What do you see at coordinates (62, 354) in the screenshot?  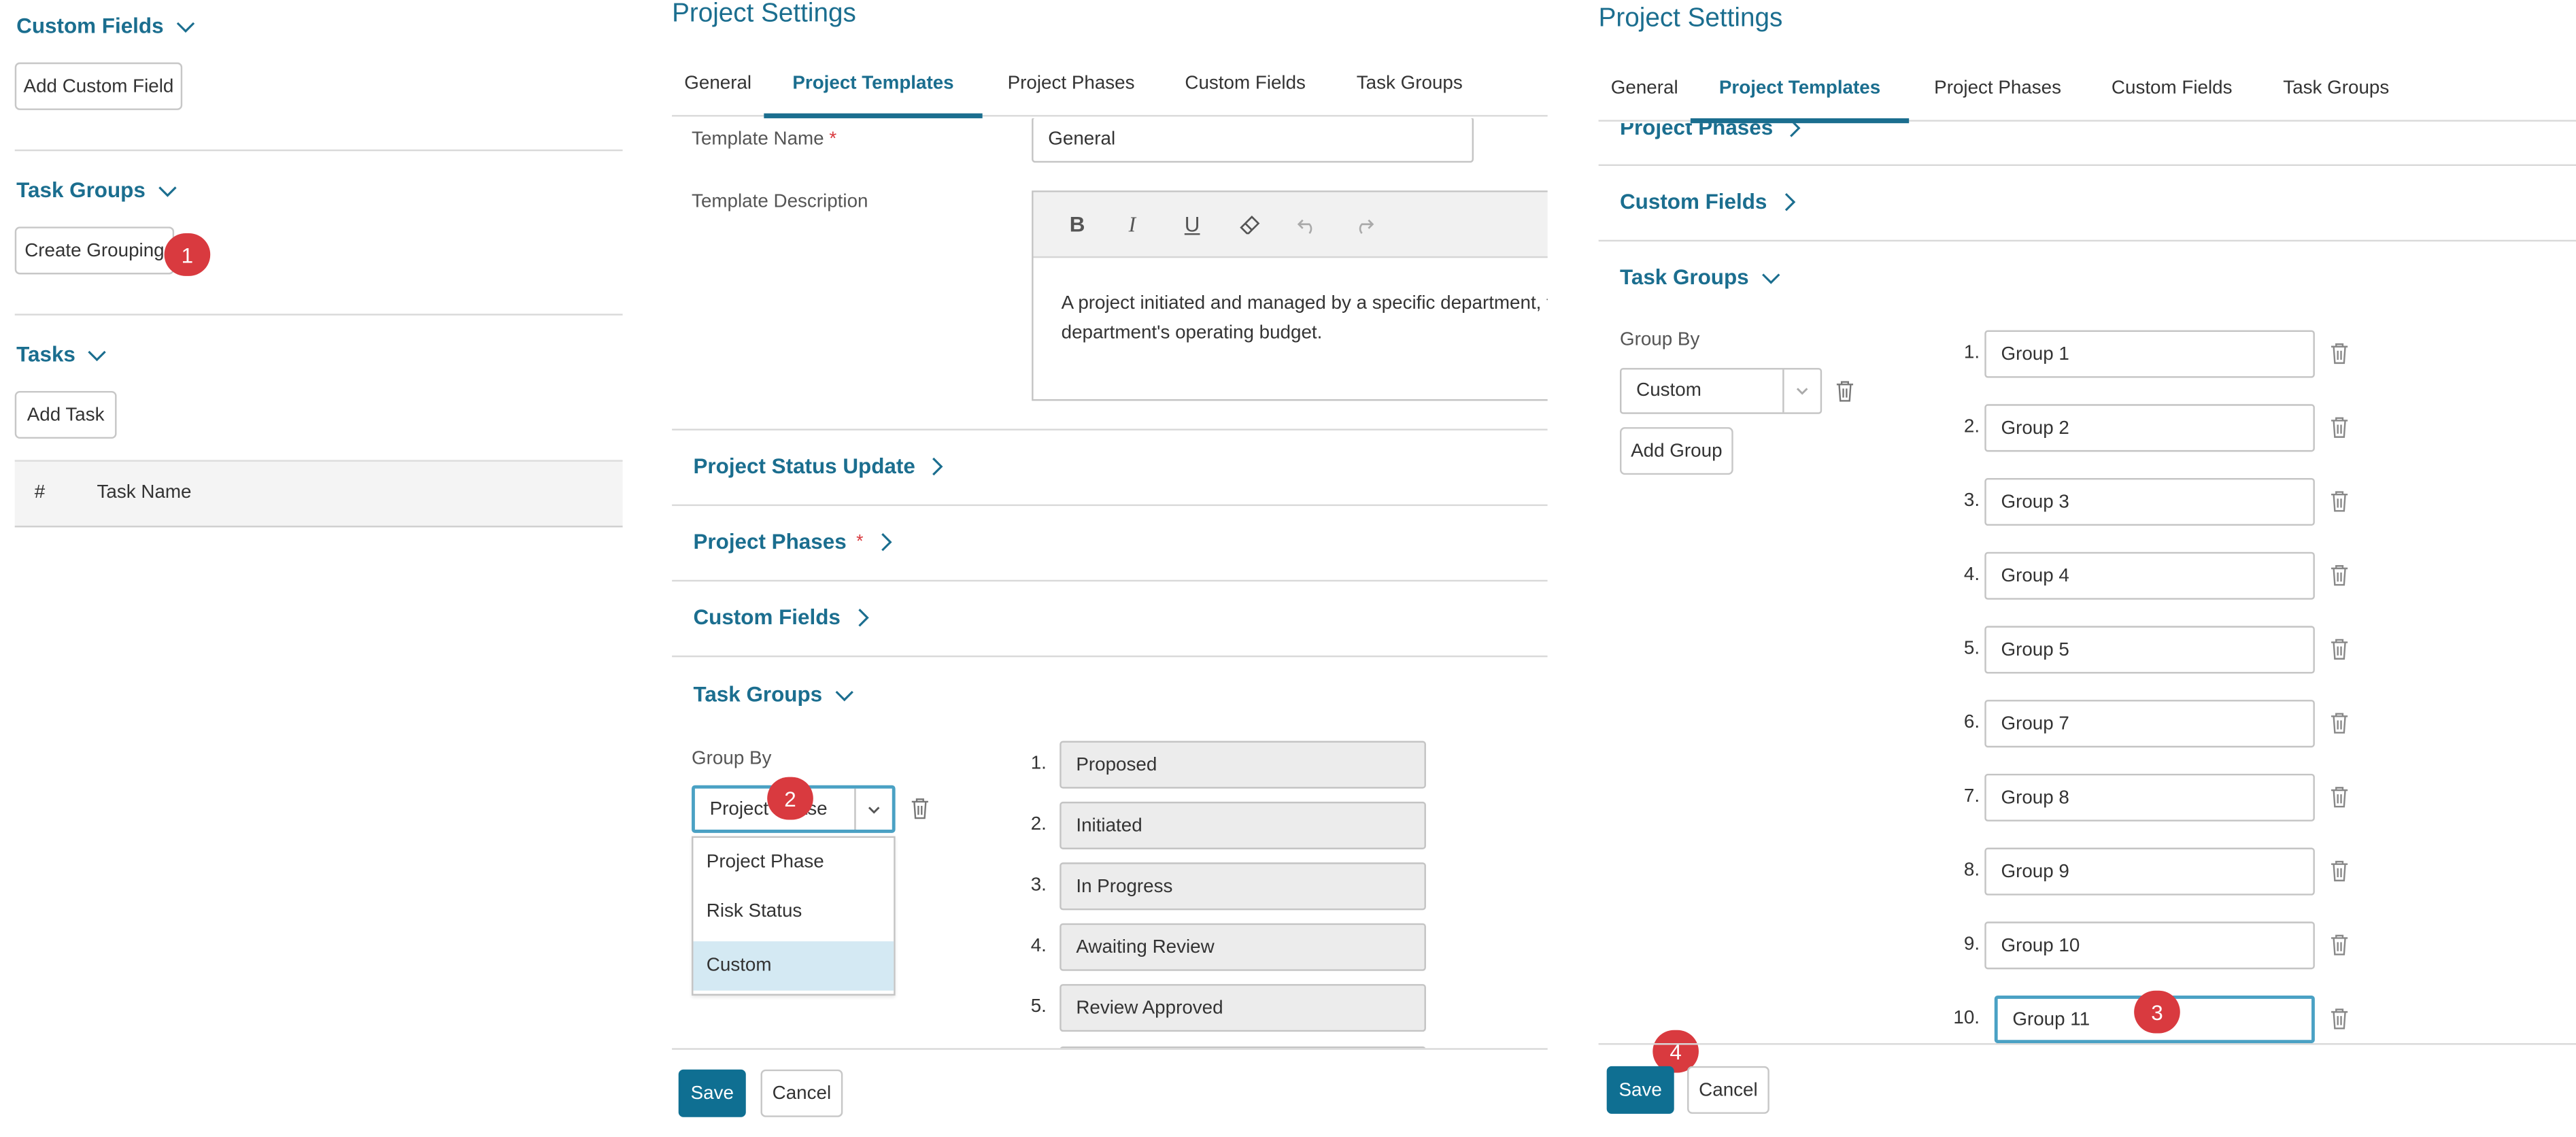 I see `tasks-section-toggle: Tasks` at bounding box center [62, 354].